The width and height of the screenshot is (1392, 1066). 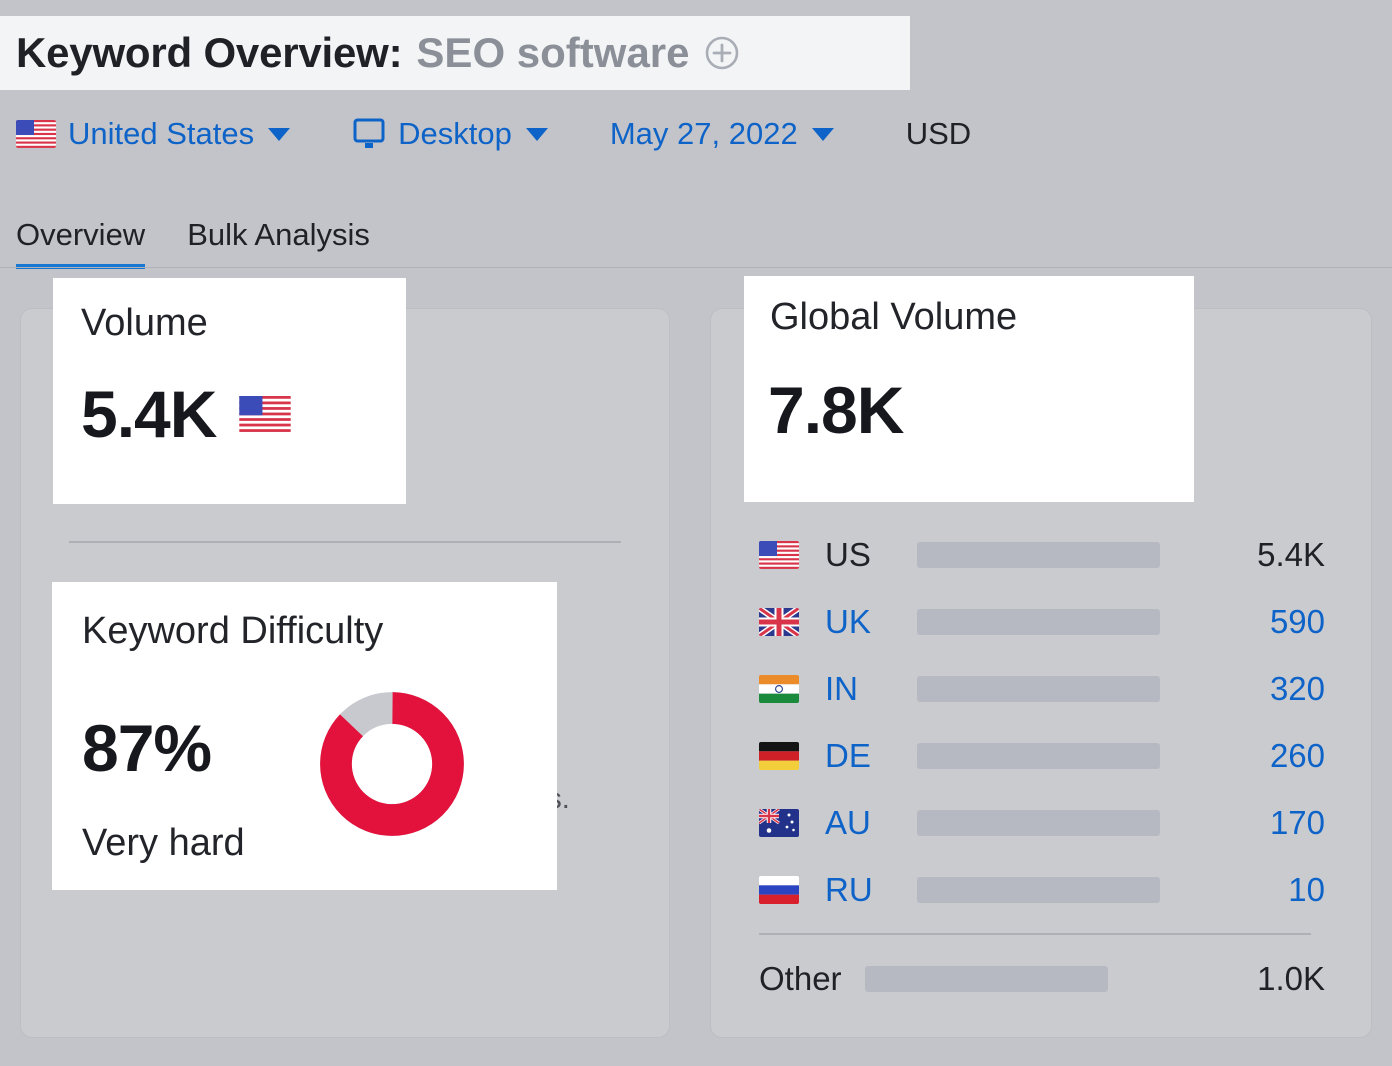 I want to click on date-filter: May 27, 2022, so click(x=722, y=134).